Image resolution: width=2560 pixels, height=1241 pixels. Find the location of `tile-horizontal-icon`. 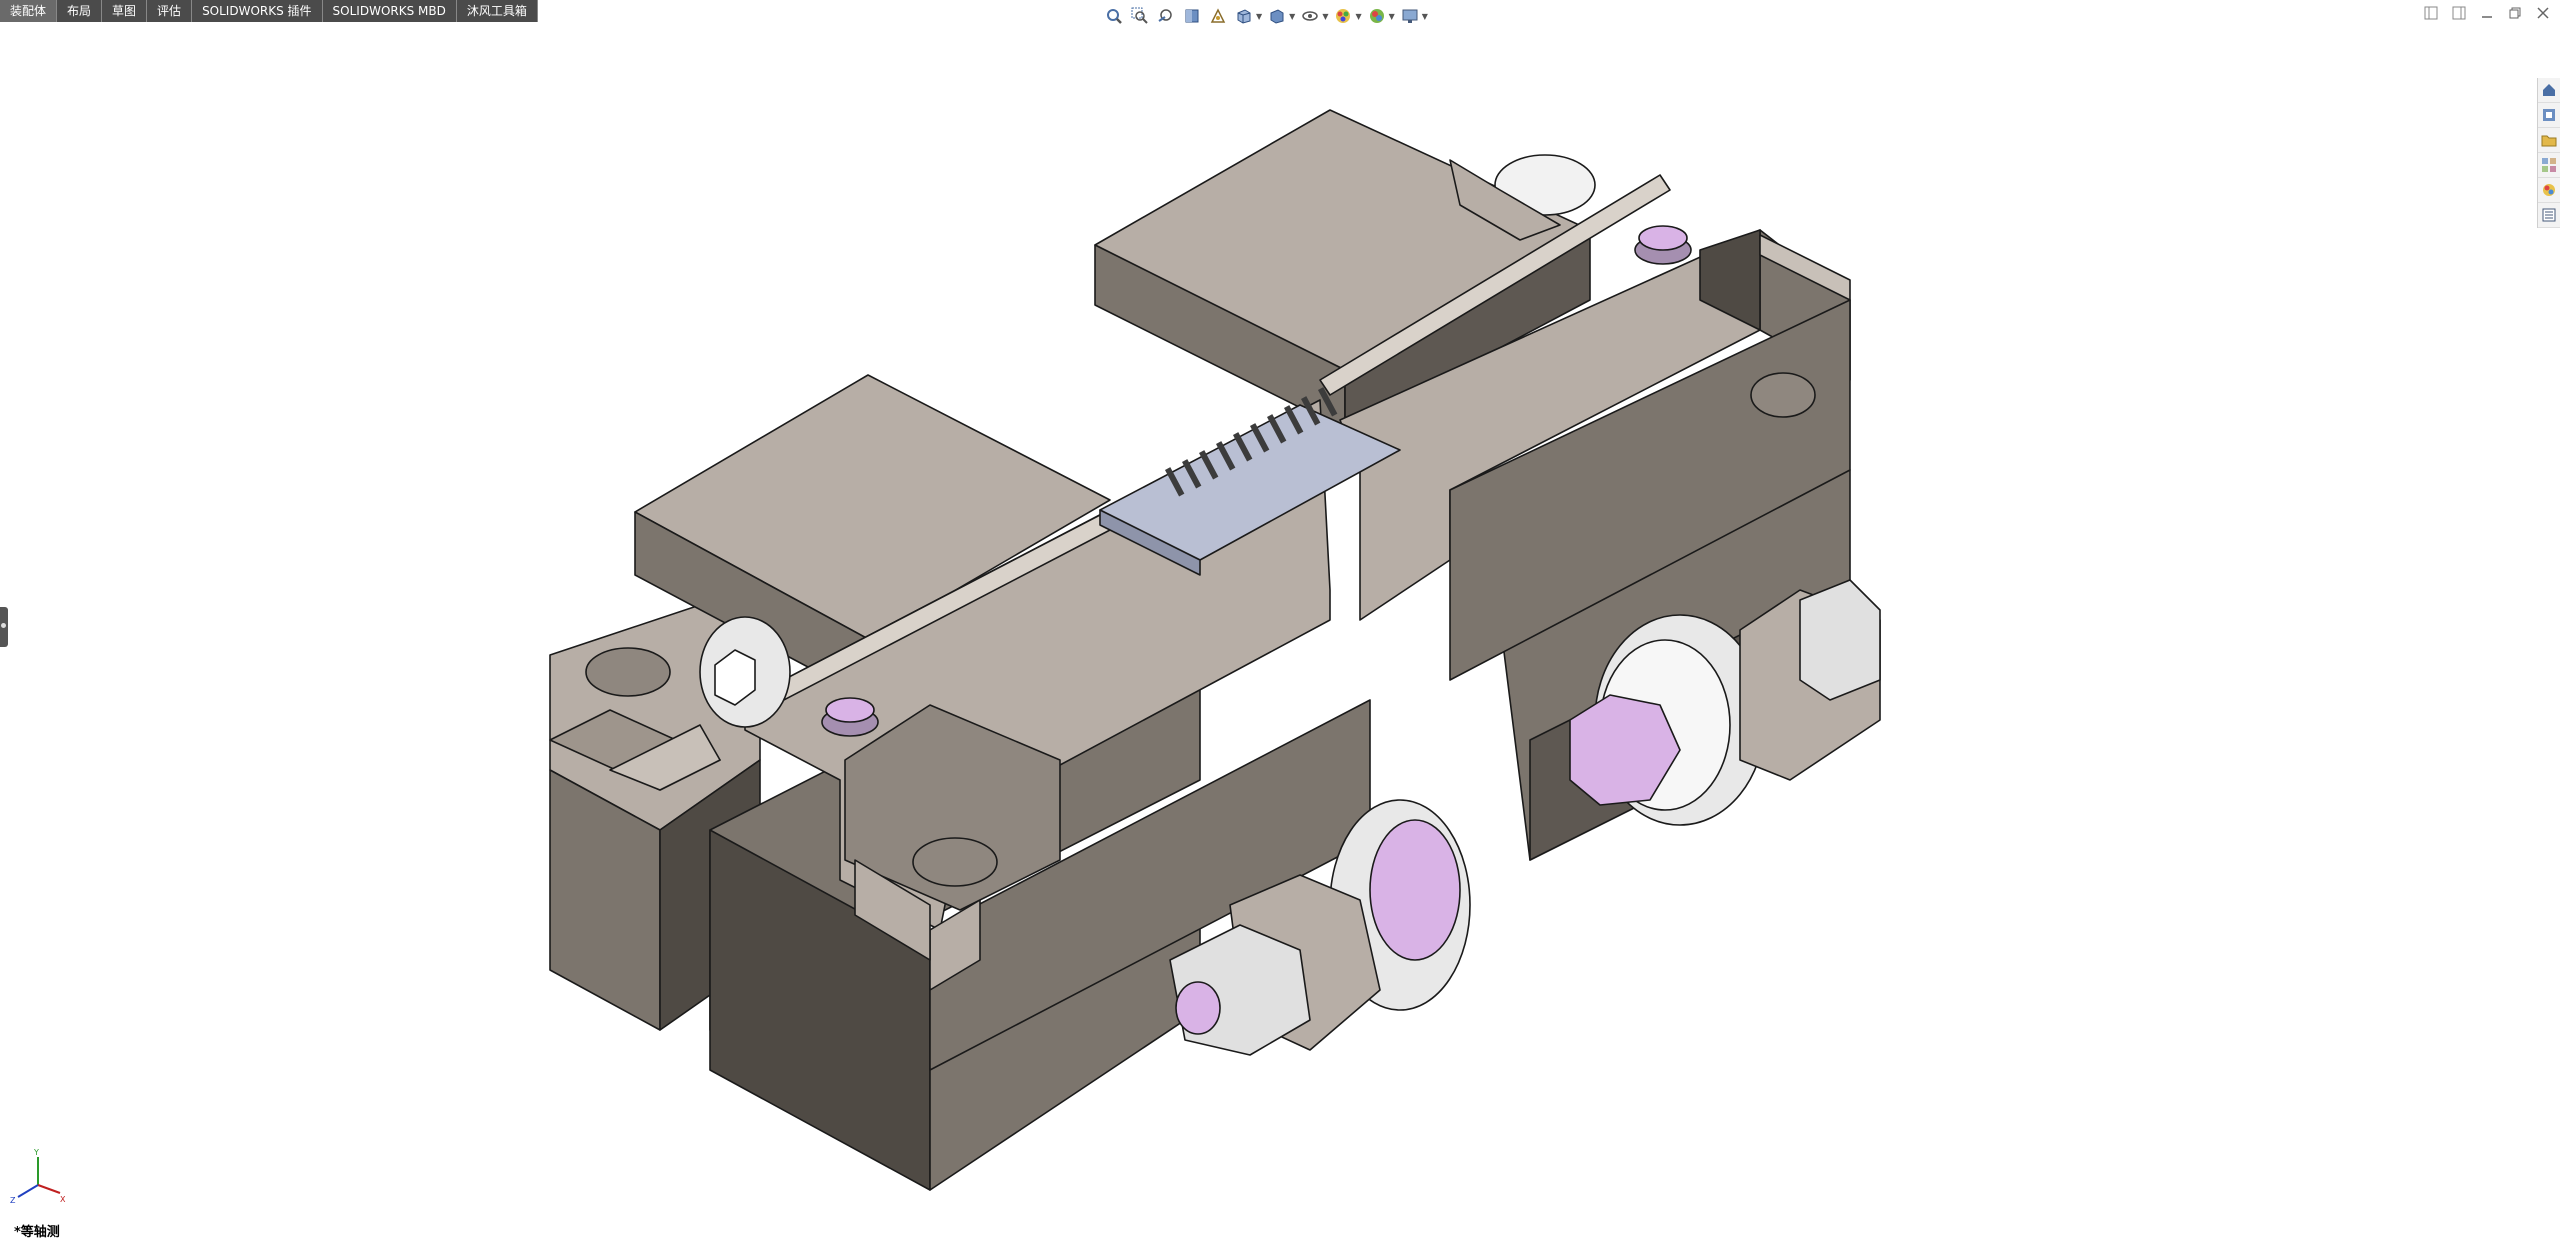

tile-horizontal-icon is located at coordinates (2431, 13).